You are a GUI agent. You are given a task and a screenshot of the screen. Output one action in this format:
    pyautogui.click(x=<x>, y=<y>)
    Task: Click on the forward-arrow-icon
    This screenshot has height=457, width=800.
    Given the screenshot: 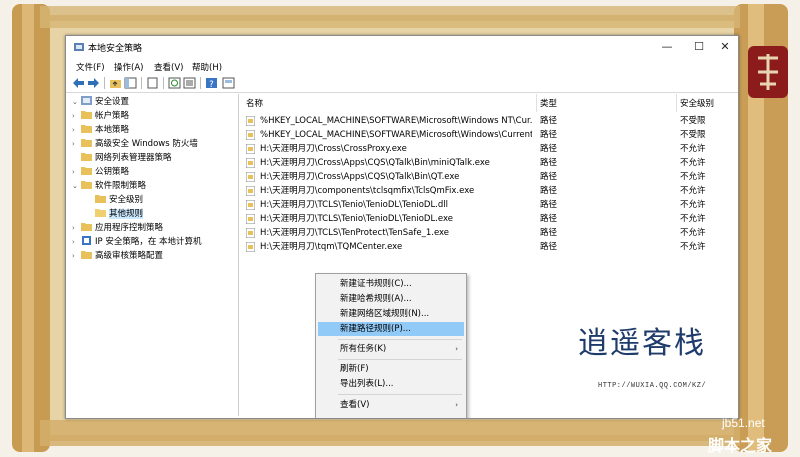 What is the action you would take?
    pyautogui.click(x=93, y=83)
    